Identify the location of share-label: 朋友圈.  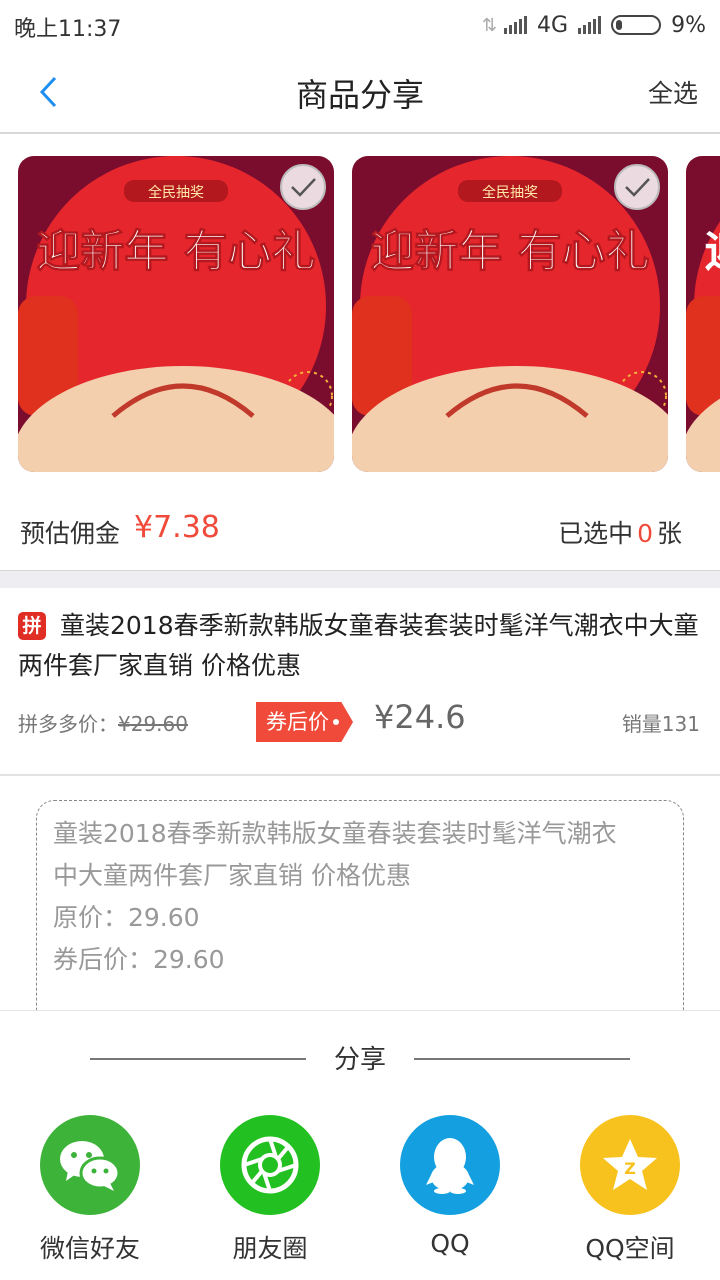
(270, 1248).